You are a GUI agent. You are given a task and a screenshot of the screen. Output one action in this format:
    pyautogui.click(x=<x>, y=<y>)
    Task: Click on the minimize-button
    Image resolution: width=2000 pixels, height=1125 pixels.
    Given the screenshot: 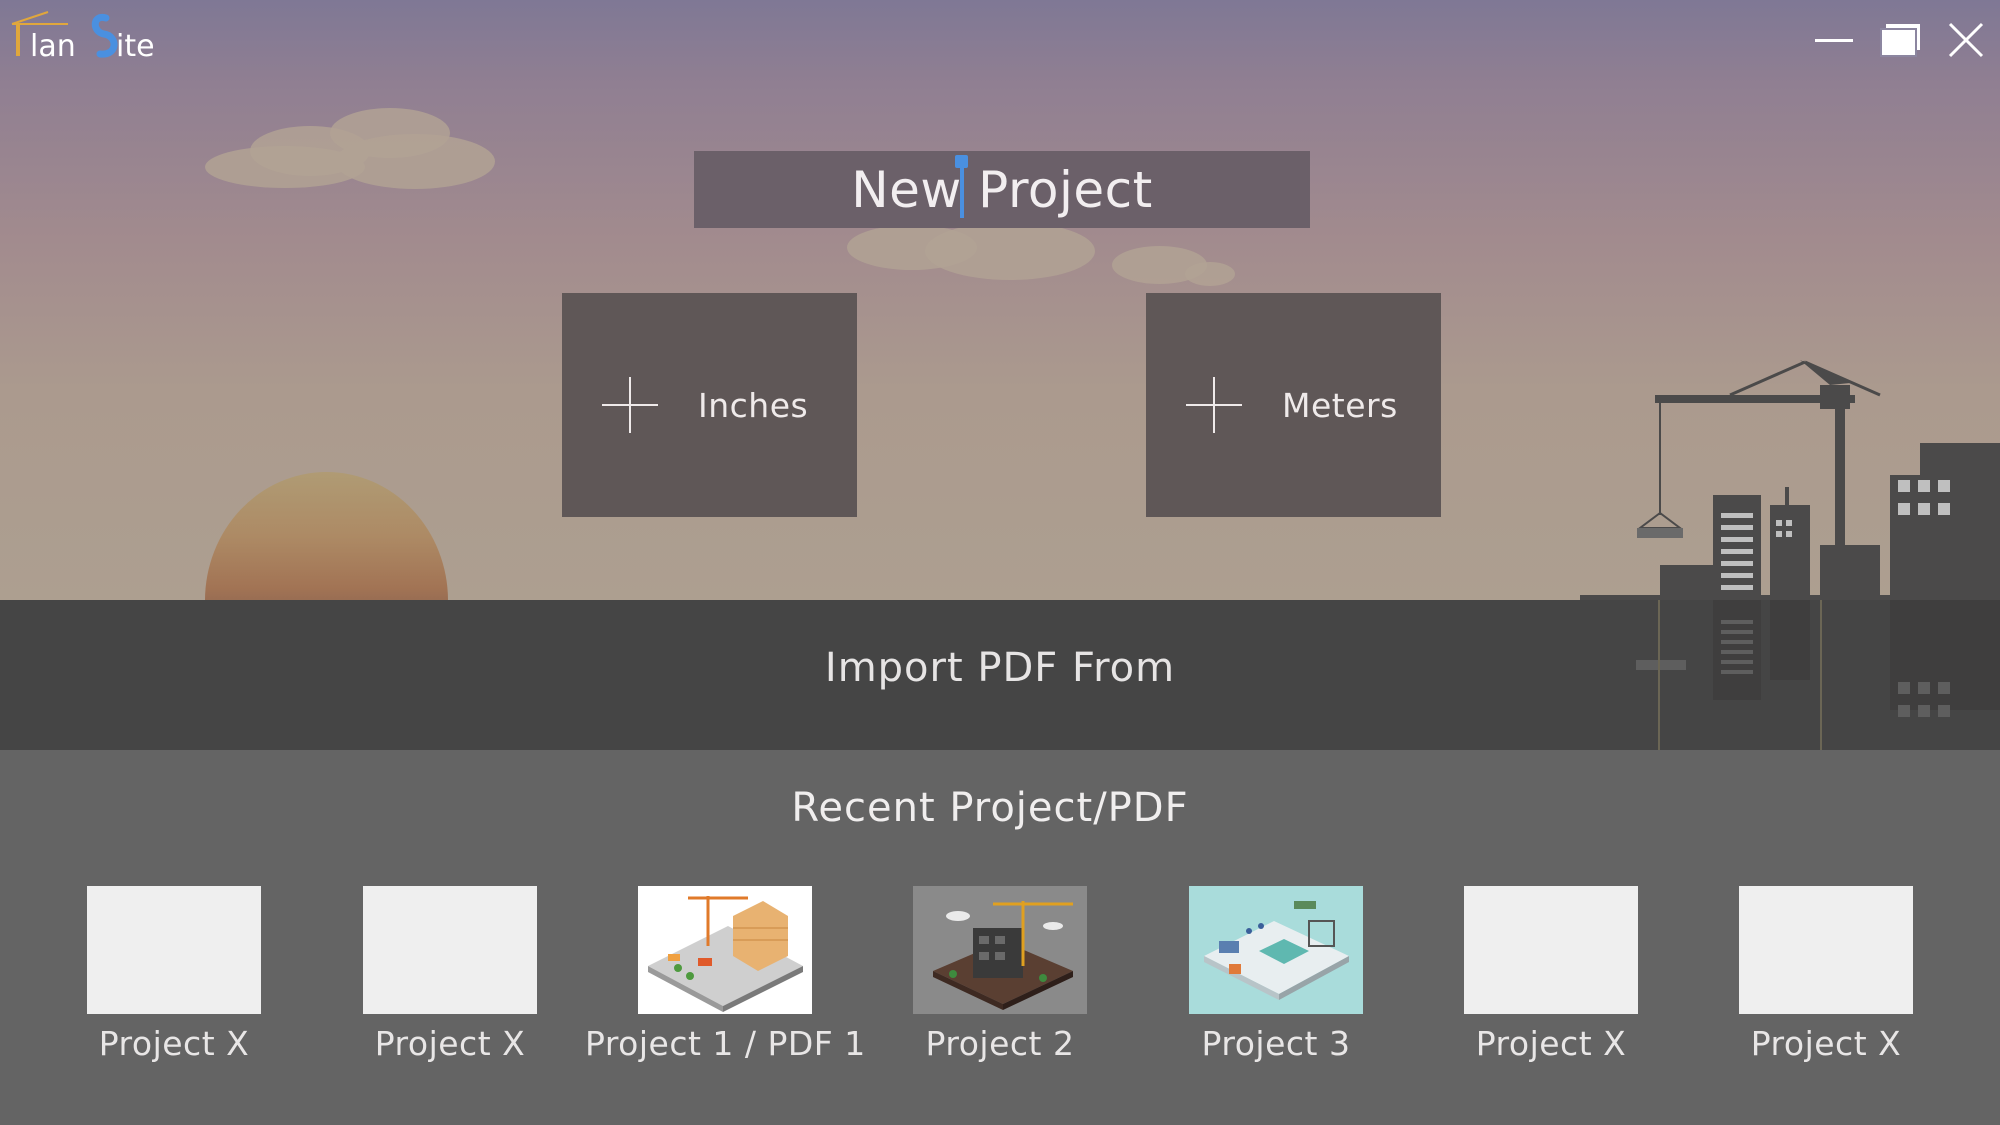 What is the action you would take?
    pyautogui.click(x=1834, y=40)
    